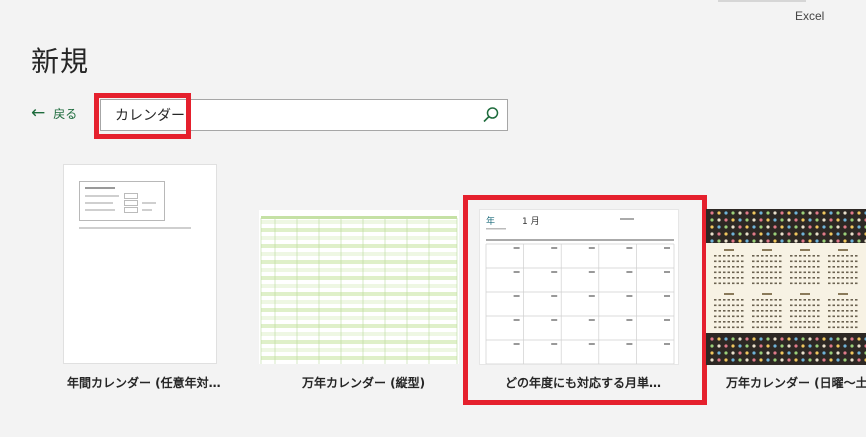  I want to click on year-label: 年, so click(490, 221).